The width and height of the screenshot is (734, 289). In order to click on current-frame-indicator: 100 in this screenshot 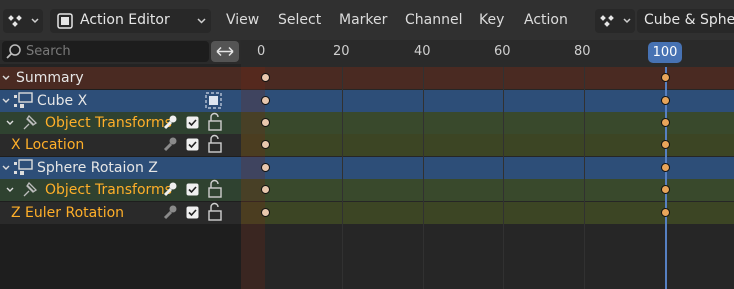, I will do `click(665, 52)`.